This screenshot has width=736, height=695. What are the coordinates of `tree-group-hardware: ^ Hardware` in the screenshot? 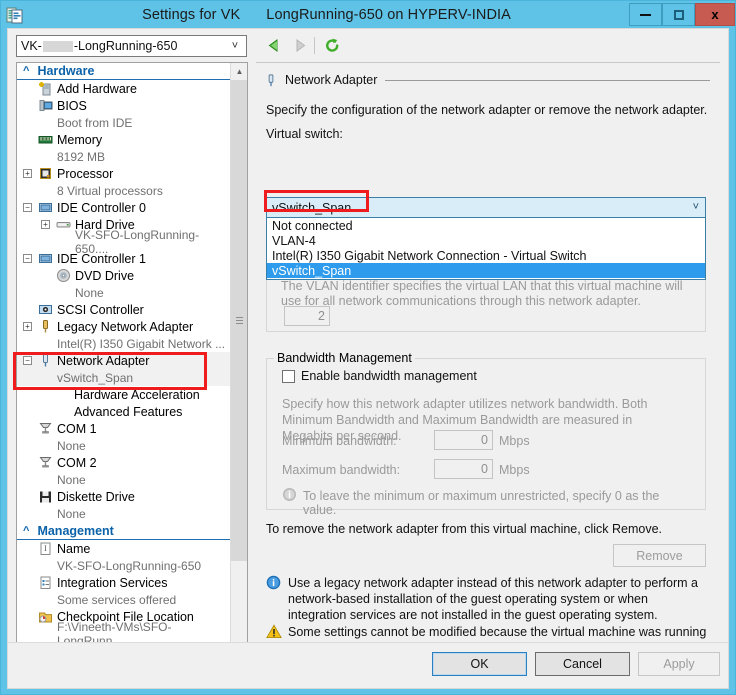 It's located at (124, 71).